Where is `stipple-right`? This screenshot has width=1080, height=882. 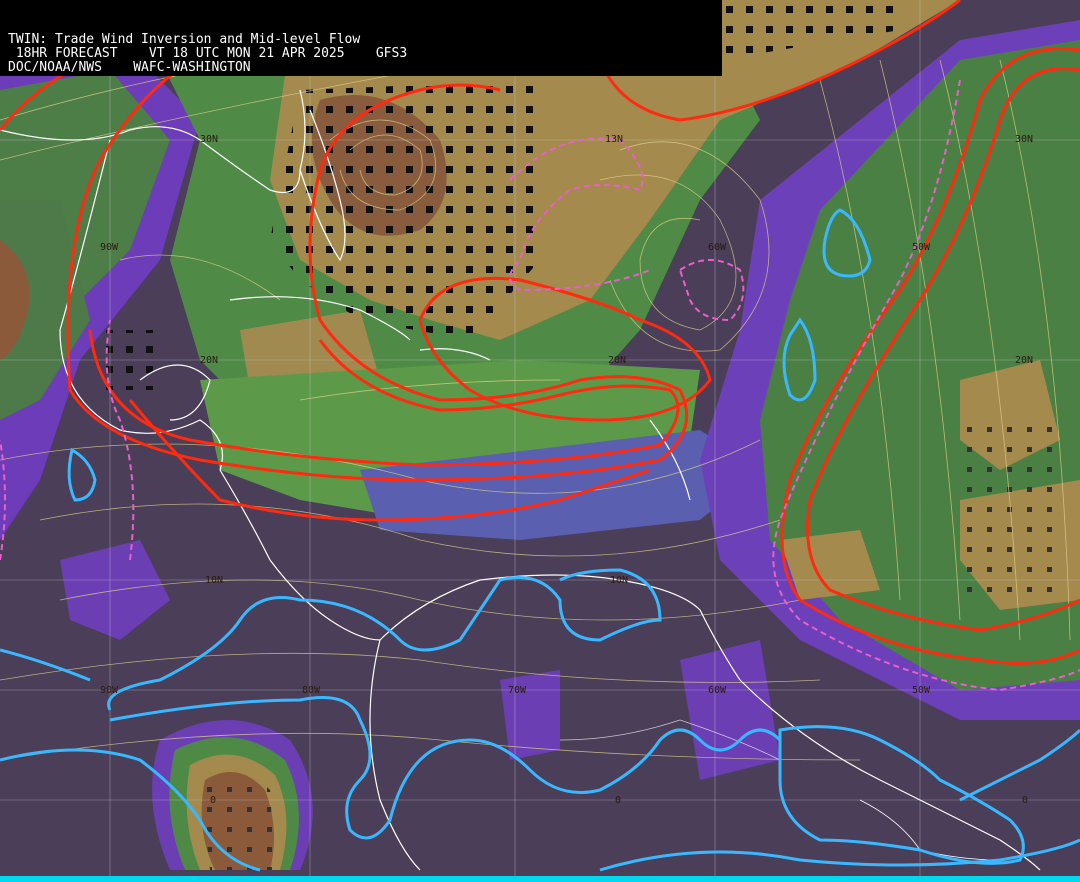 stipple-right is located at coordinates (1010, 510).